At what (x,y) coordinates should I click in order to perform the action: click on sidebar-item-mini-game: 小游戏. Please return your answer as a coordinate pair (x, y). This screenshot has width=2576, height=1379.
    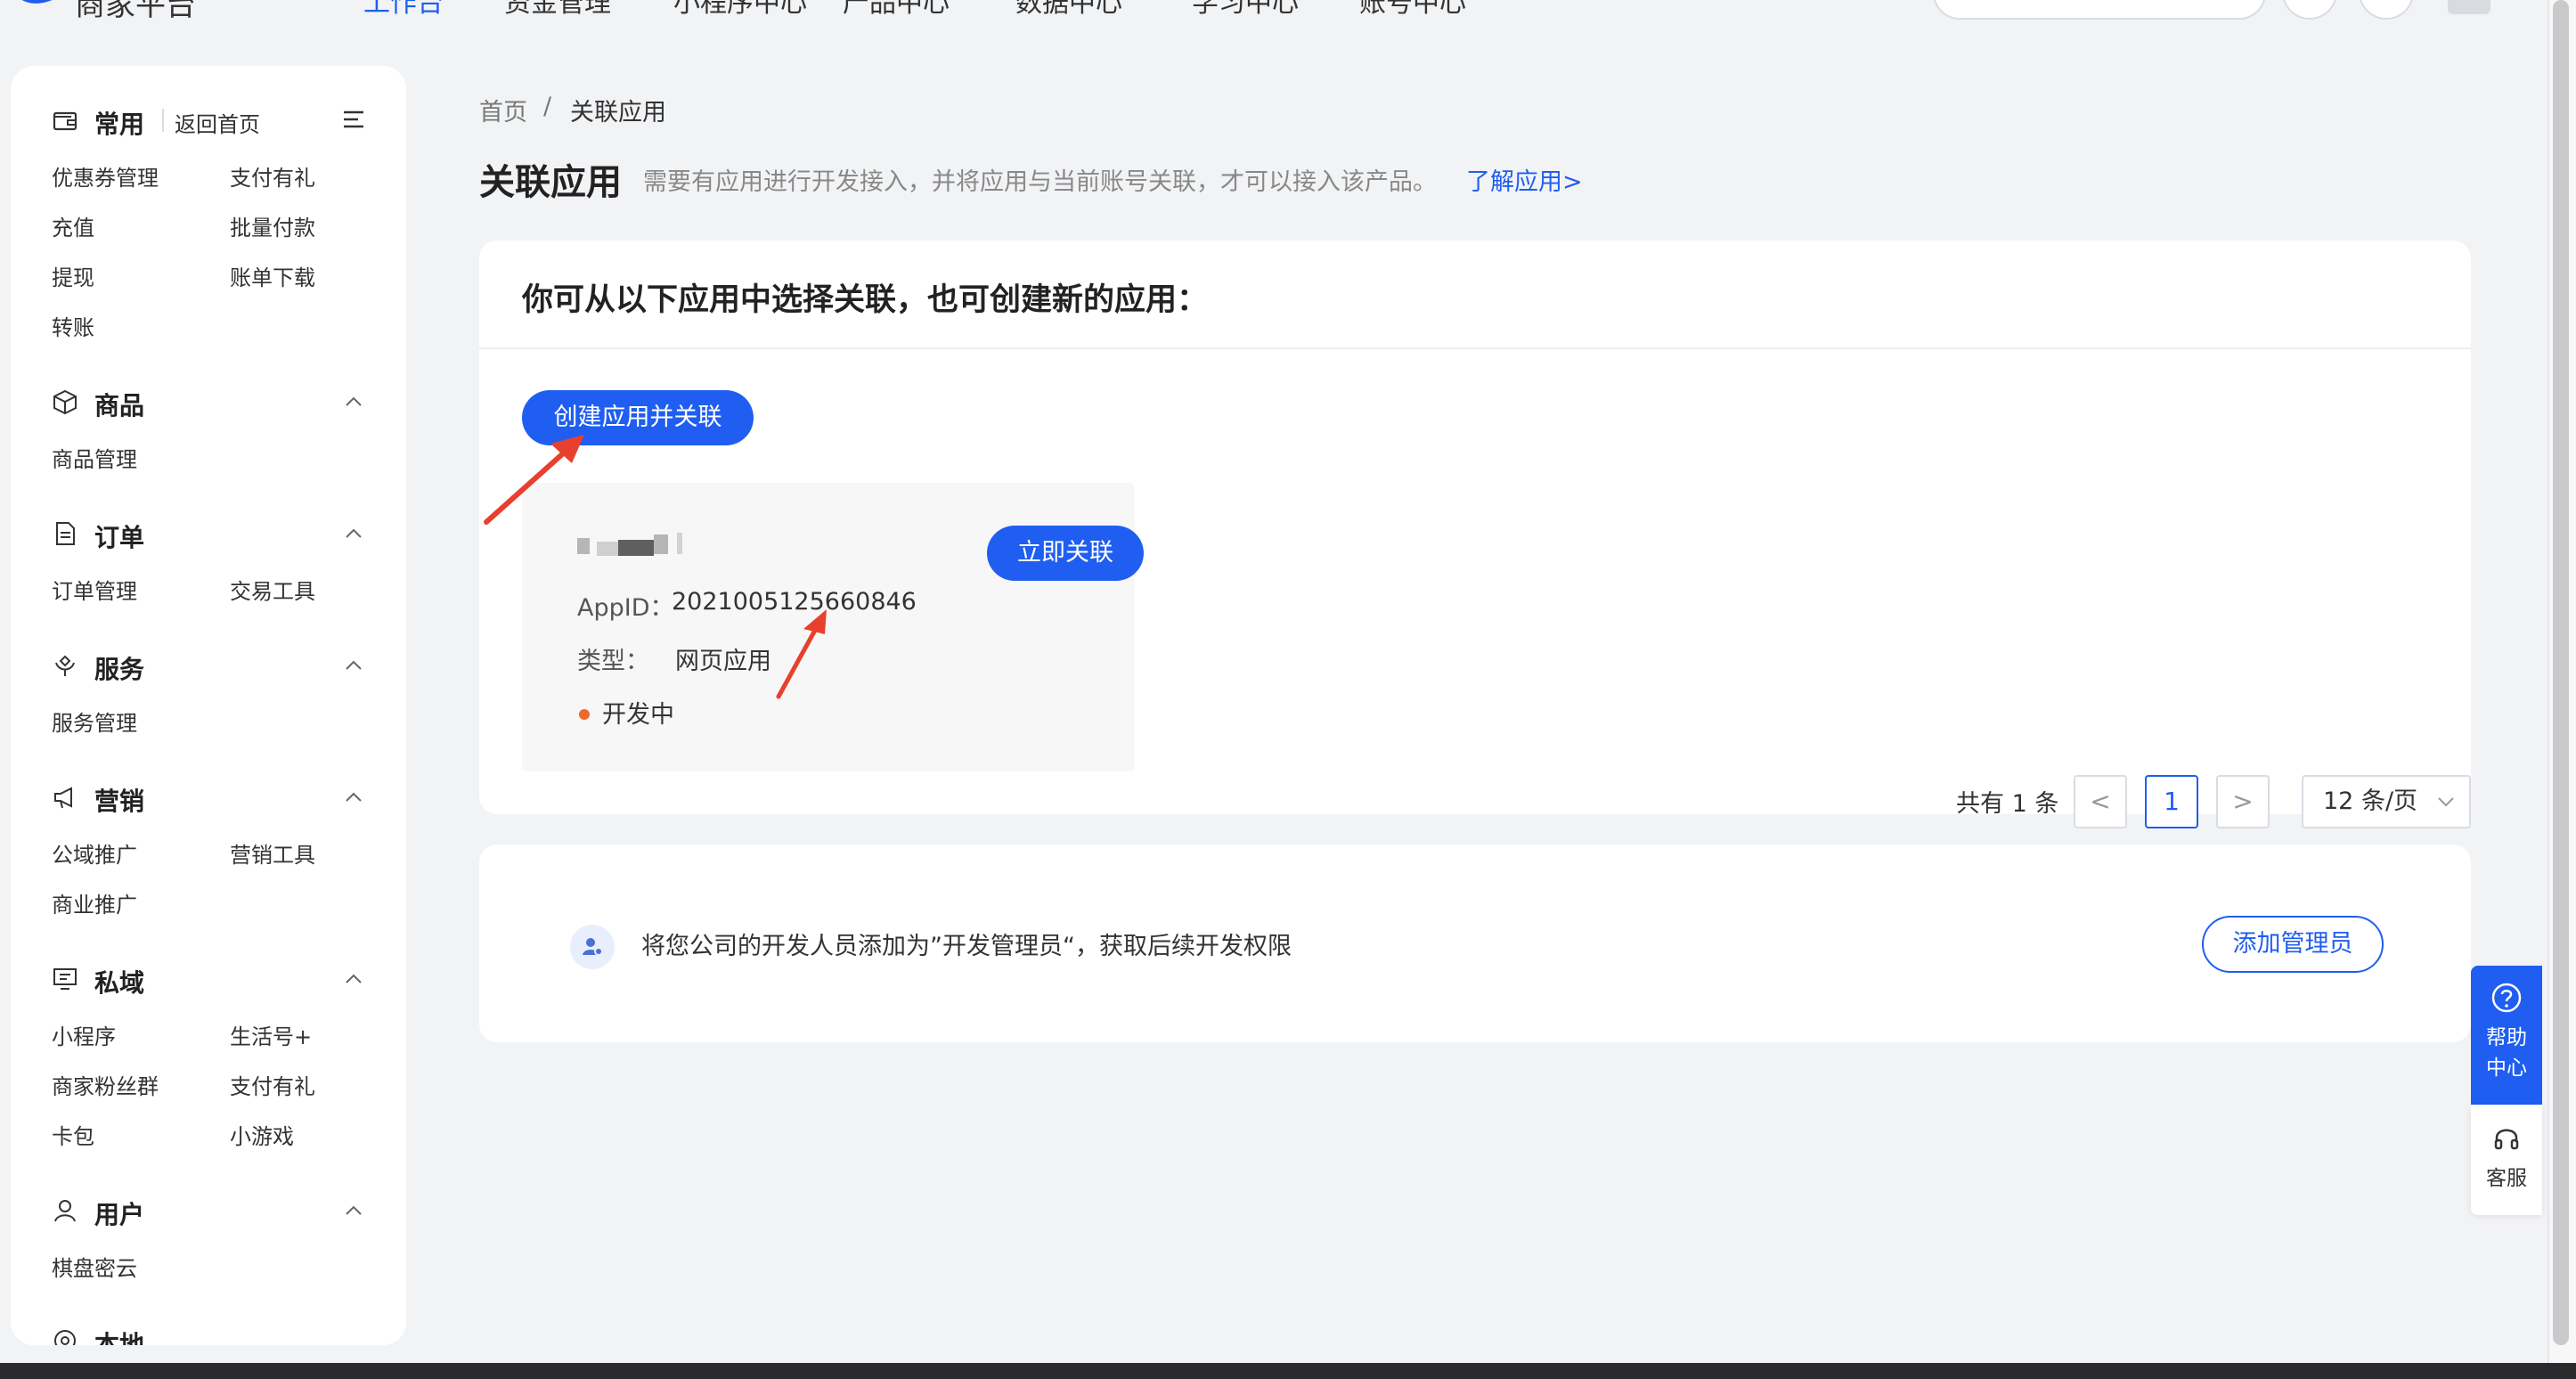
    Looking at the image, I should click on (262, 1134).